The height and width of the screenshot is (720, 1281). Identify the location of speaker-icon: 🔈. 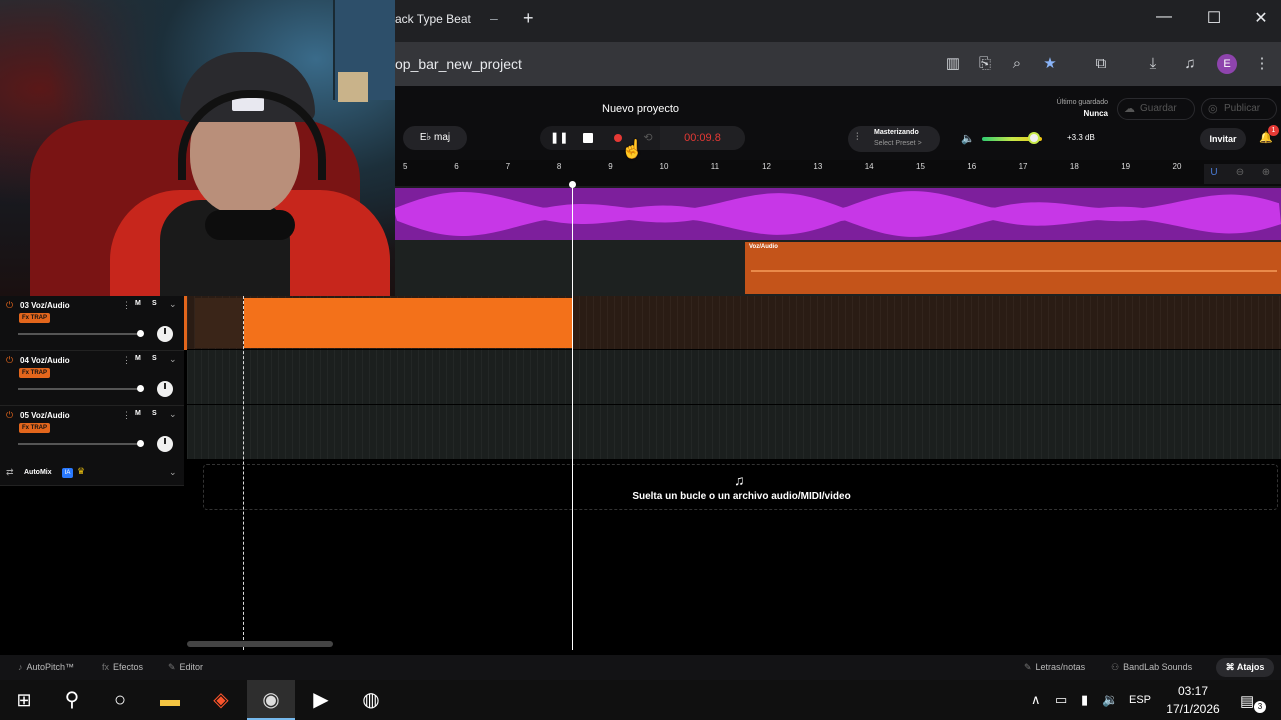
(968, 138).